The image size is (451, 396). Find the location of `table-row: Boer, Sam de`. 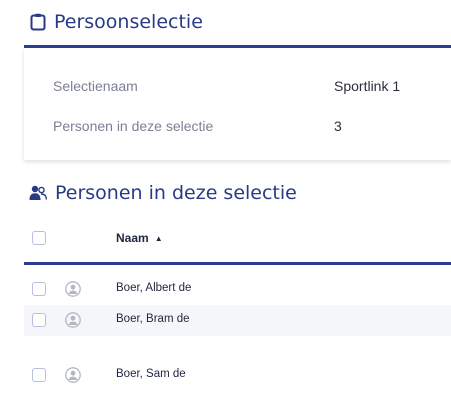

table-row: Boer, Sam de is located at coordinates (237, 375).